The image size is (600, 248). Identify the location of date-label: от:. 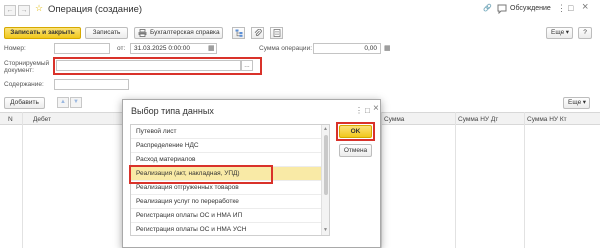
(121, 48).